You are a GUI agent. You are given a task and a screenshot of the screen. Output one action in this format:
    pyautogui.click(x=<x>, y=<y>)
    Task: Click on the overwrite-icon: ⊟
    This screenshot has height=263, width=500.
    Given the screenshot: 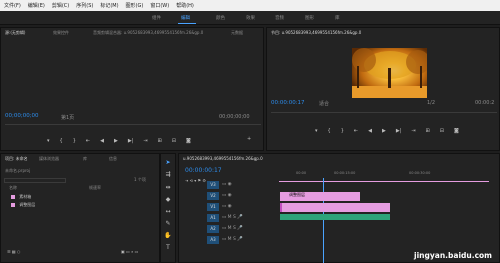 What is the action you would take?
    pyautogui.click(x=174, y=141)
    